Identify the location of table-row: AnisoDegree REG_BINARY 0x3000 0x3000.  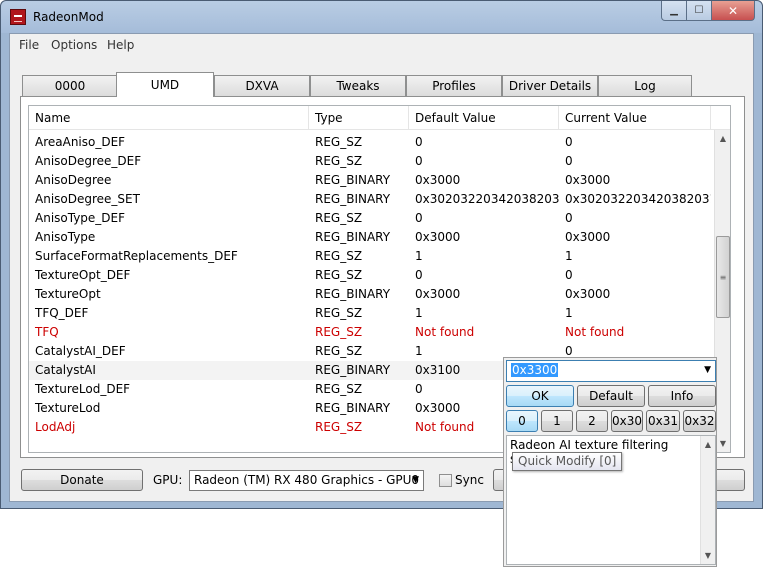
(372, 180).